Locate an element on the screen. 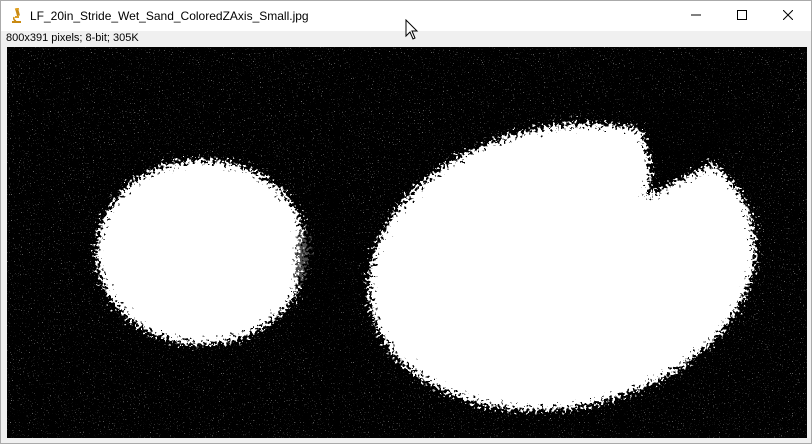 Image resolution: width=812 pixels, height=444 pixels. close-icon is located at coordinates (788, 16).